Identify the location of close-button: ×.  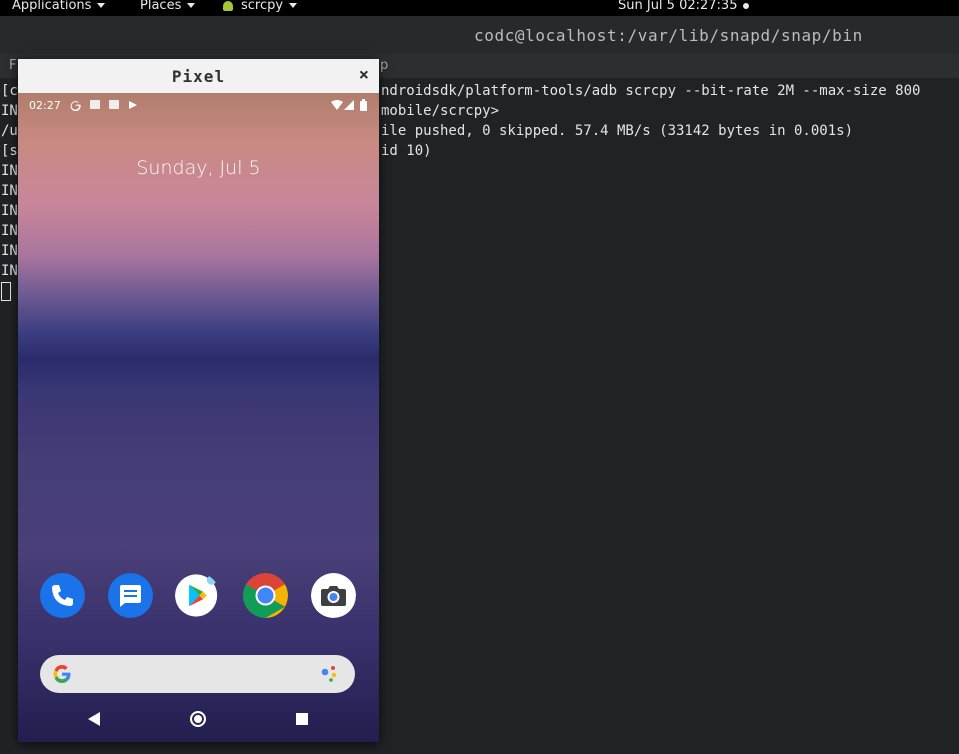
(364, 75).